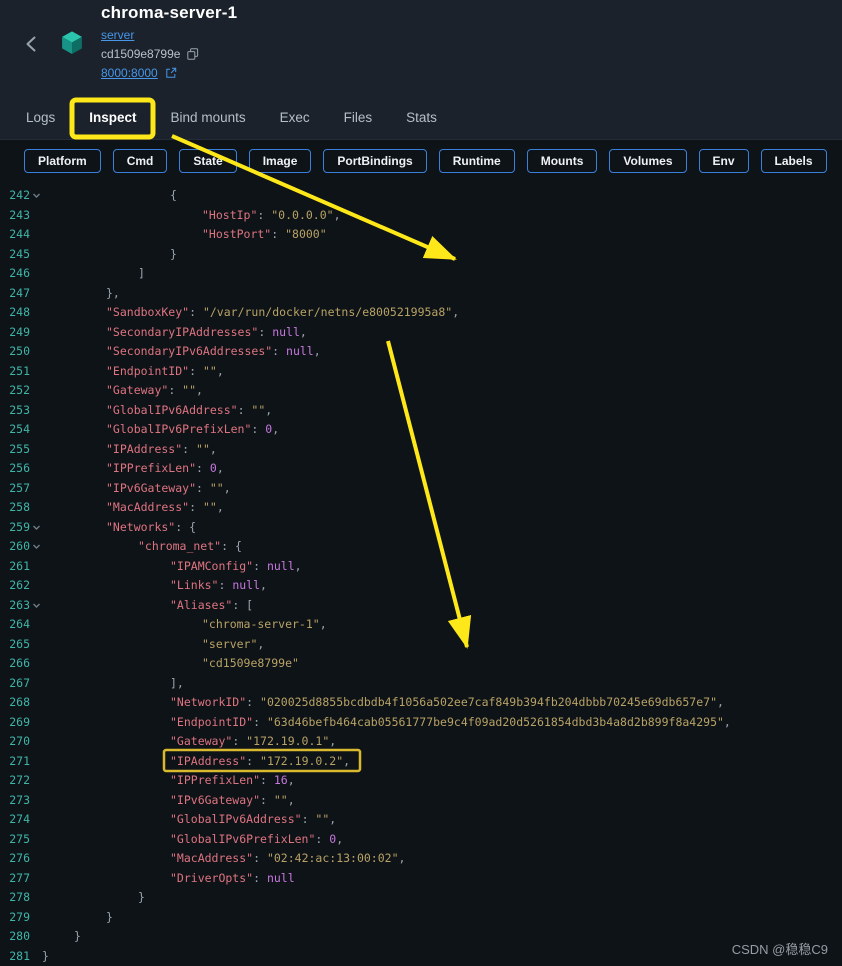 This screenshot has width=842, height=966. What do you see at coordinates (724, 161) in the screenshot?
I see `section-chip-env: Env` at bounding box center [724, 161].